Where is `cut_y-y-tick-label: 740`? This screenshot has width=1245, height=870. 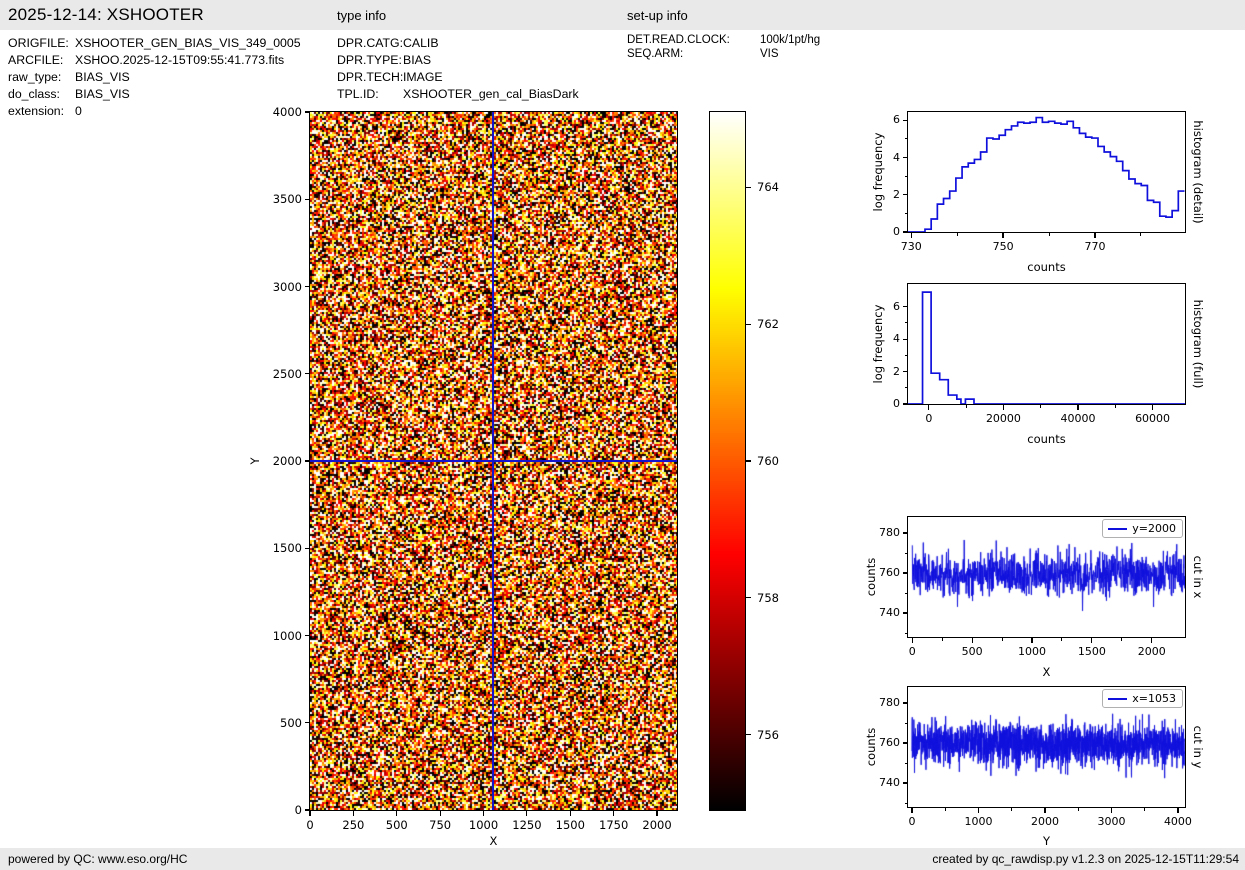 cut_y-y-tick-label: 740 is located at coordinates (889, 782).